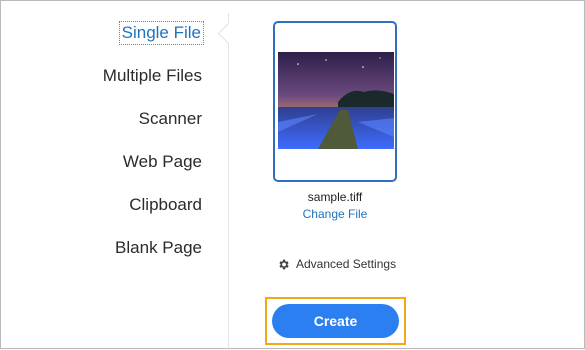  I want to click on nav-item-blank-page: Blank Page, so click(158, 248).